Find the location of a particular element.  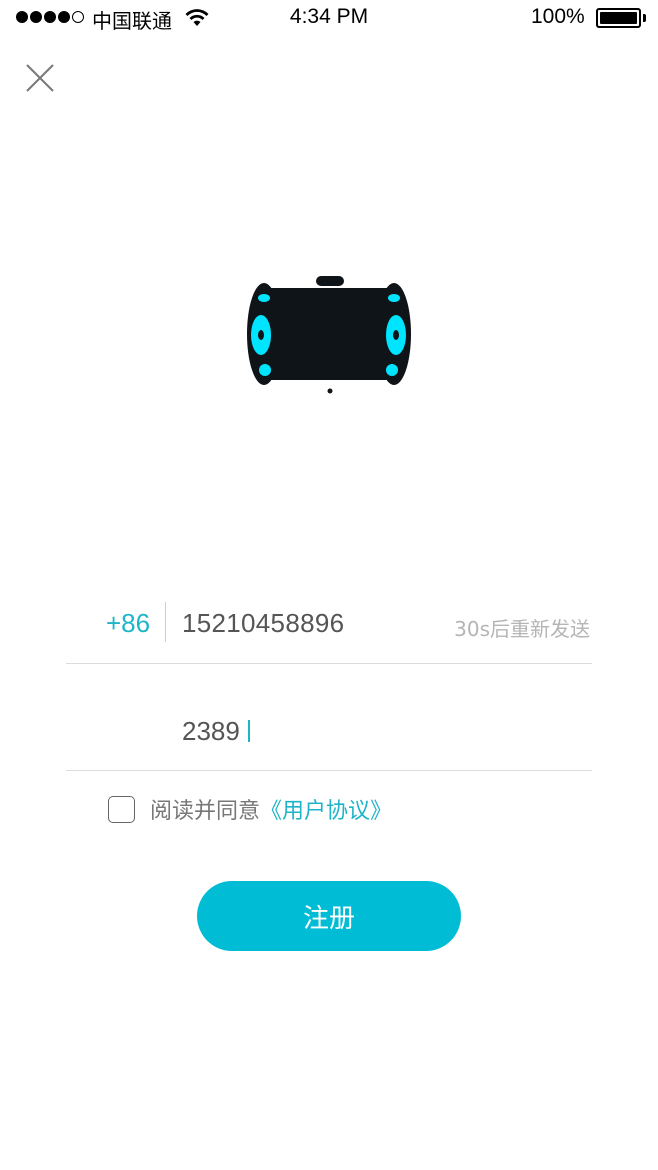

robot-logo-icon is located at coordinates (329, 335).